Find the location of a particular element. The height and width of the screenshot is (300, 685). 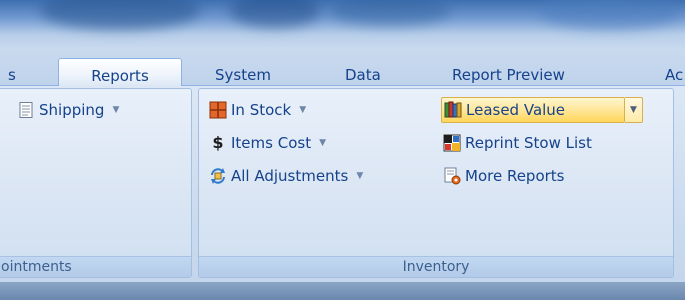

group-label-appointments: ointments is located at coordinates (95, 266).